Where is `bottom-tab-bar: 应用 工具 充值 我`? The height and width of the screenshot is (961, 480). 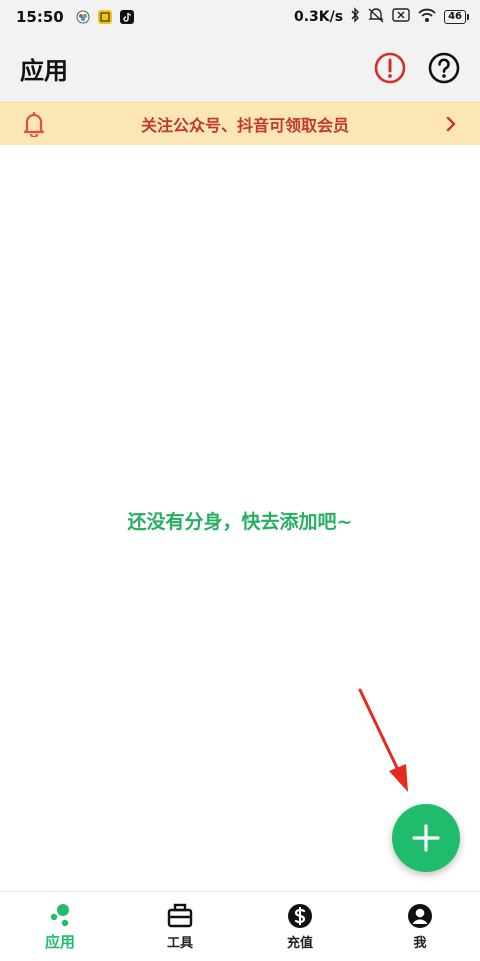
bottom-tab-bar: 应用 工具 充值 我 is located at coordinates (240, 926).